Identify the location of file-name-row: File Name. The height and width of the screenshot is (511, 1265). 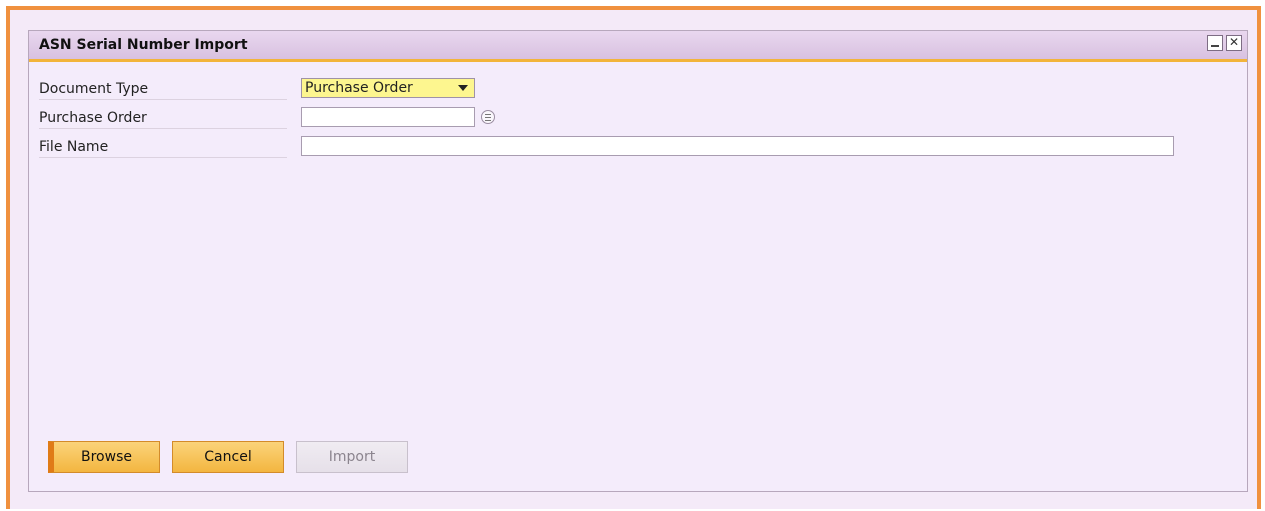
(606, 147).